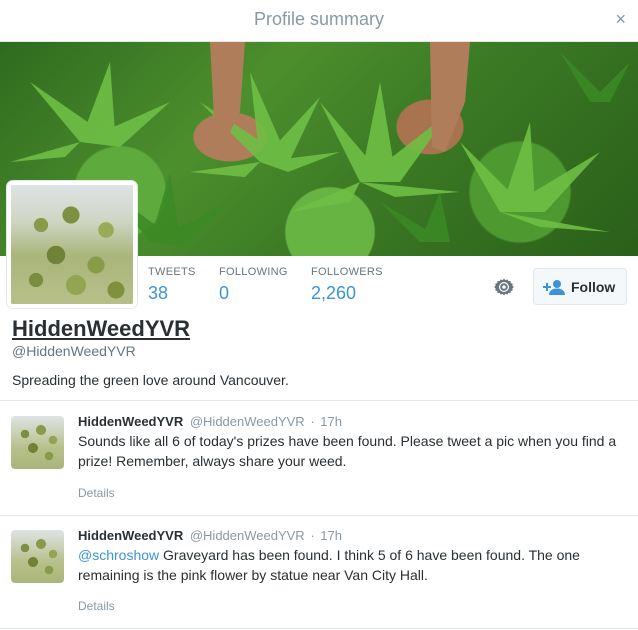 Image resolution: width=638 pixels, height=630 pixels. I want to click on gear-icon, so click(504, 287).